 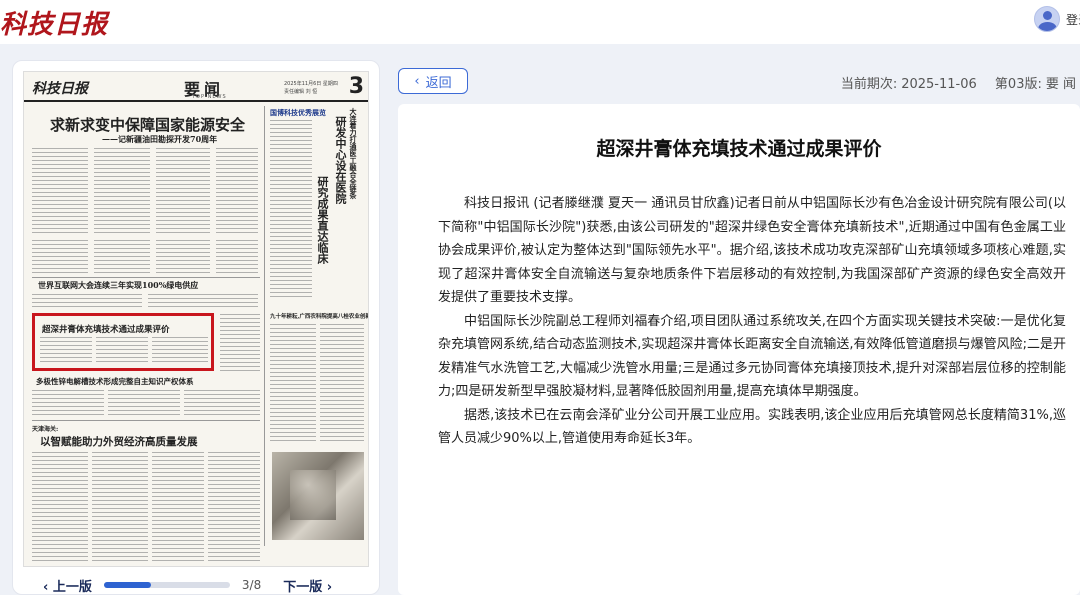 I want to click on headline-internet: 世界互联网大会连续三年实现100%绿电供应, so click(x=118, y=285).